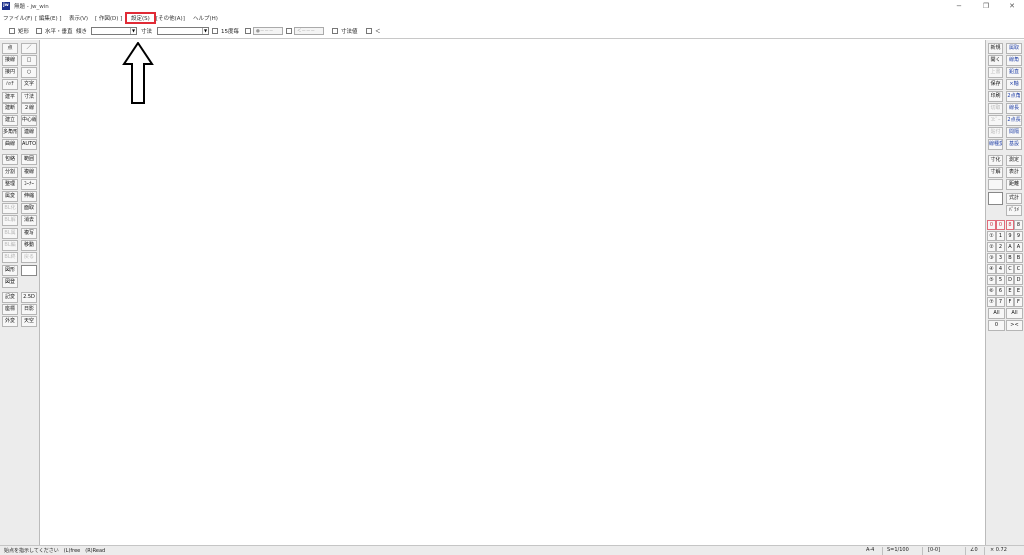 Image resolution: width=1024 pixels, height=555 pixels. What do you see at coordinates (29, 321) in the screenshot?
I see `left-tool-button: 天空` at bounding box center [29, 321].